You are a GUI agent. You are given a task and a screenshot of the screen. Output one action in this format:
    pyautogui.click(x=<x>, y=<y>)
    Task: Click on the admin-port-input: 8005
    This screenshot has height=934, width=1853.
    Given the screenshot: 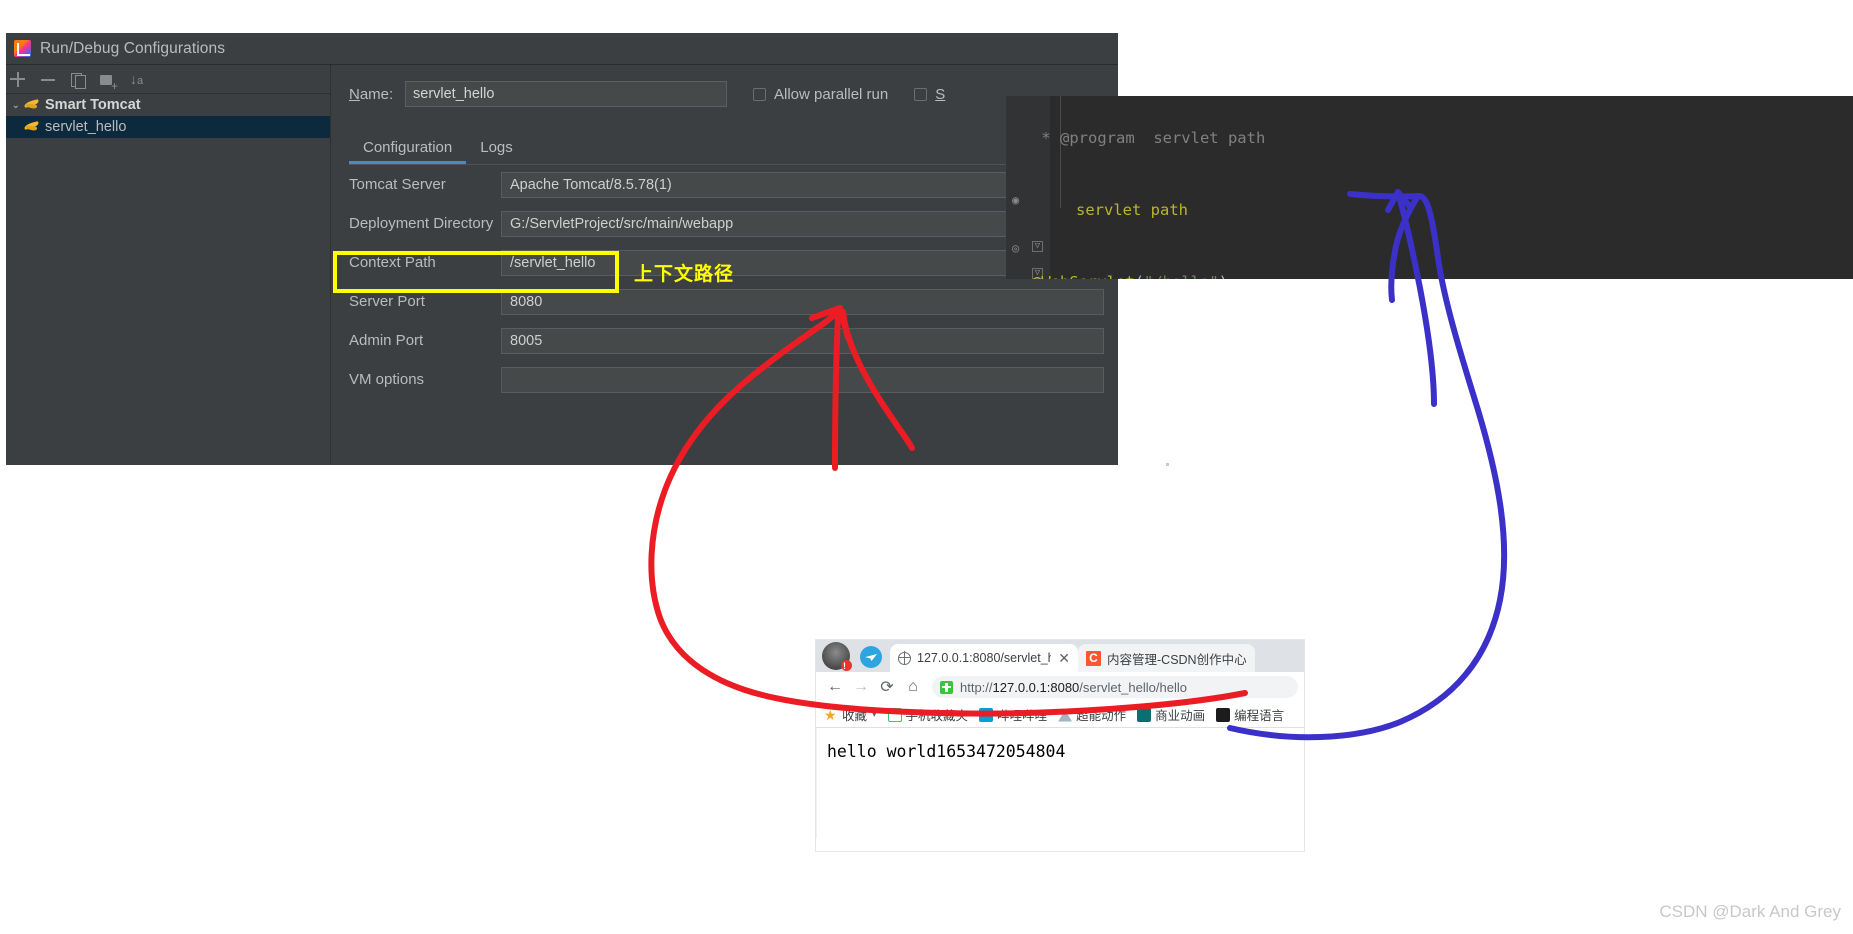 What is the action you would take?
    pyautogui.click(x=802, y=340)
    